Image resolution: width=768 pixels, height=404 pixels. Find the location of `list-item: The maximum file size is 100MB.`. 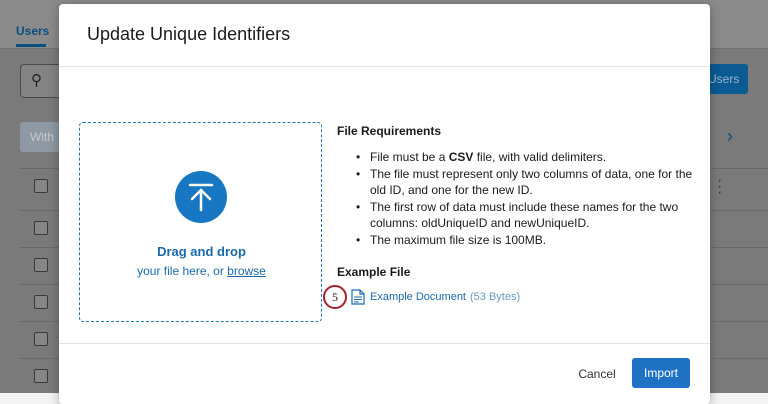

list-item: The maximum file size is 100MB. is located at coordinates (531, 240).